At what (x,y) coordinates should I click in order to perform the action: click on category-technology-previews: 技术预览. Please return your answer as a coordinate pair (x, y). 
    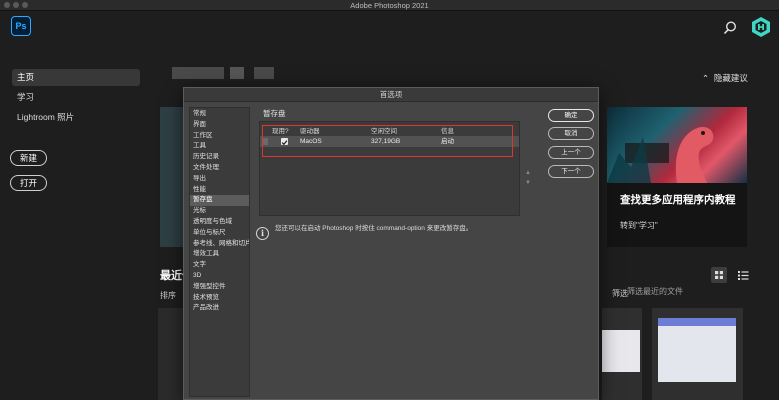
    Looking at the image, I should click on (219, 298).